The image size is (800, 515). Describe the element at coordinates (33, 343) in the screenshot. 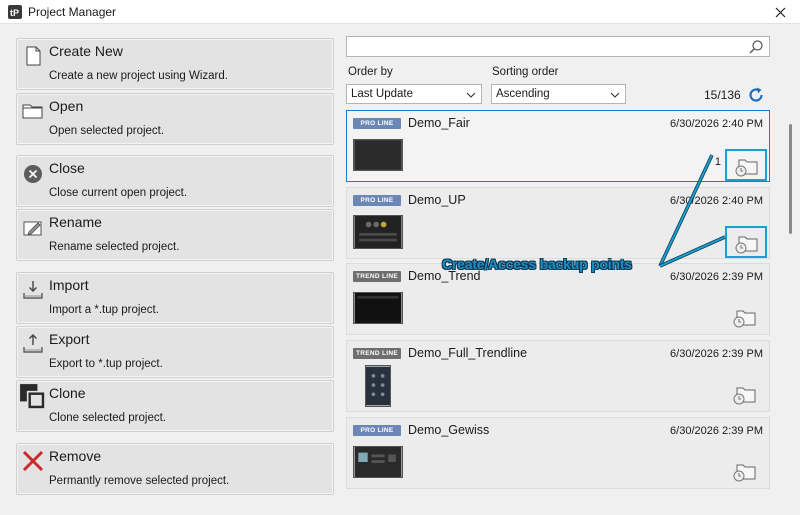

I see `export-icon` at that location.